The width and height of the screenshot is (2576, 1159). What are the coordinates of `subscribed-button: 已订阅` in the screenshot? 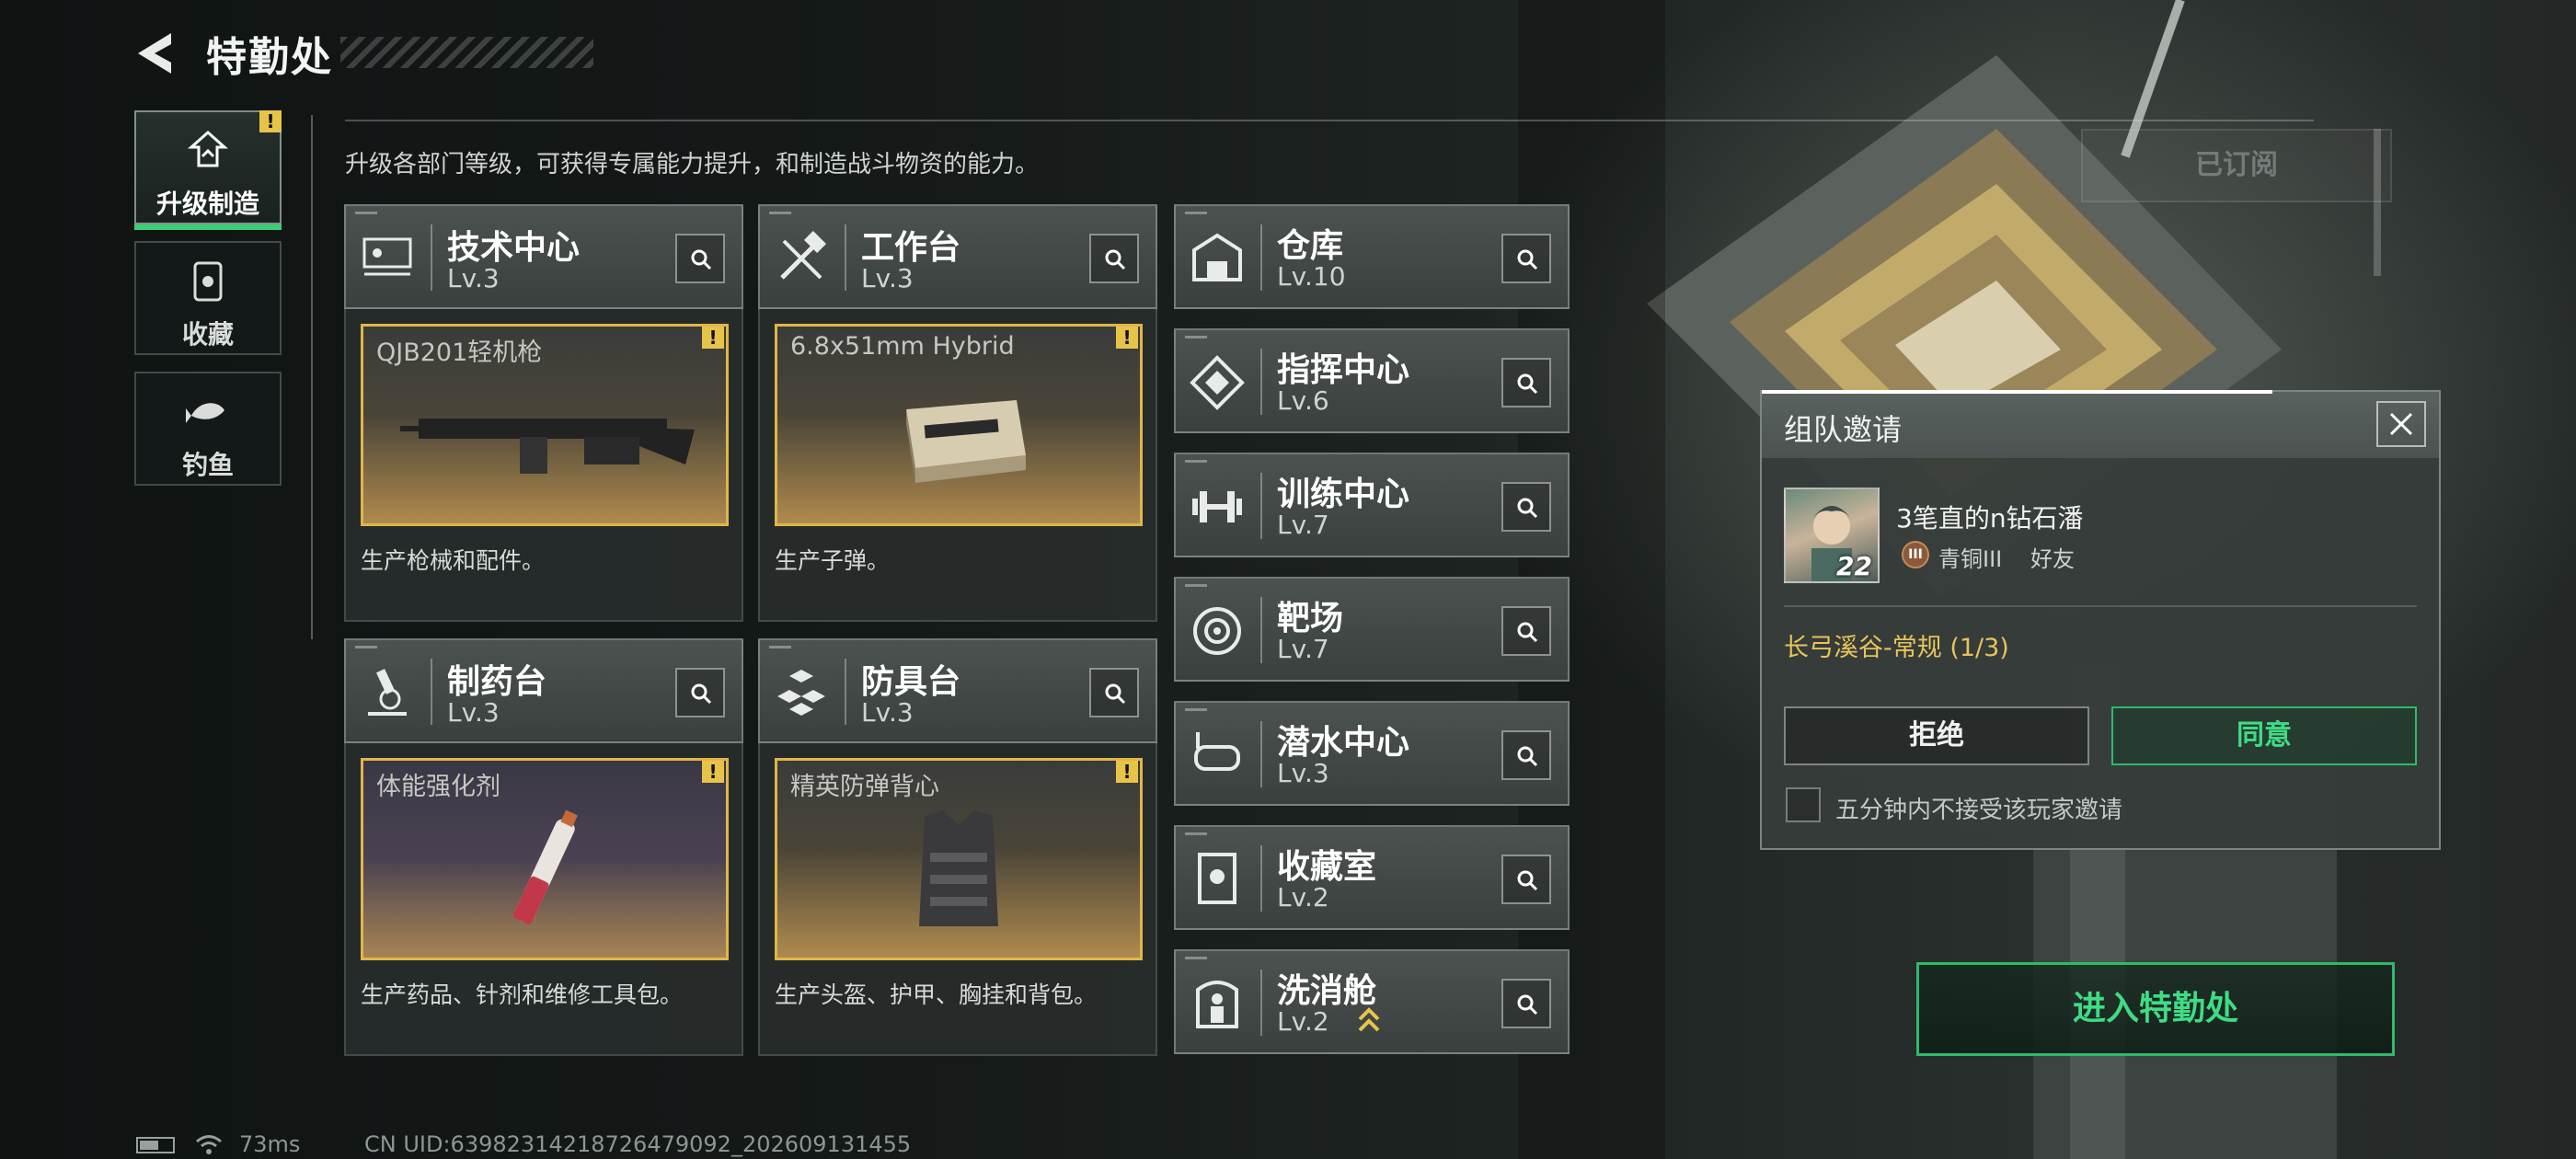 It's located at (2236, 165).